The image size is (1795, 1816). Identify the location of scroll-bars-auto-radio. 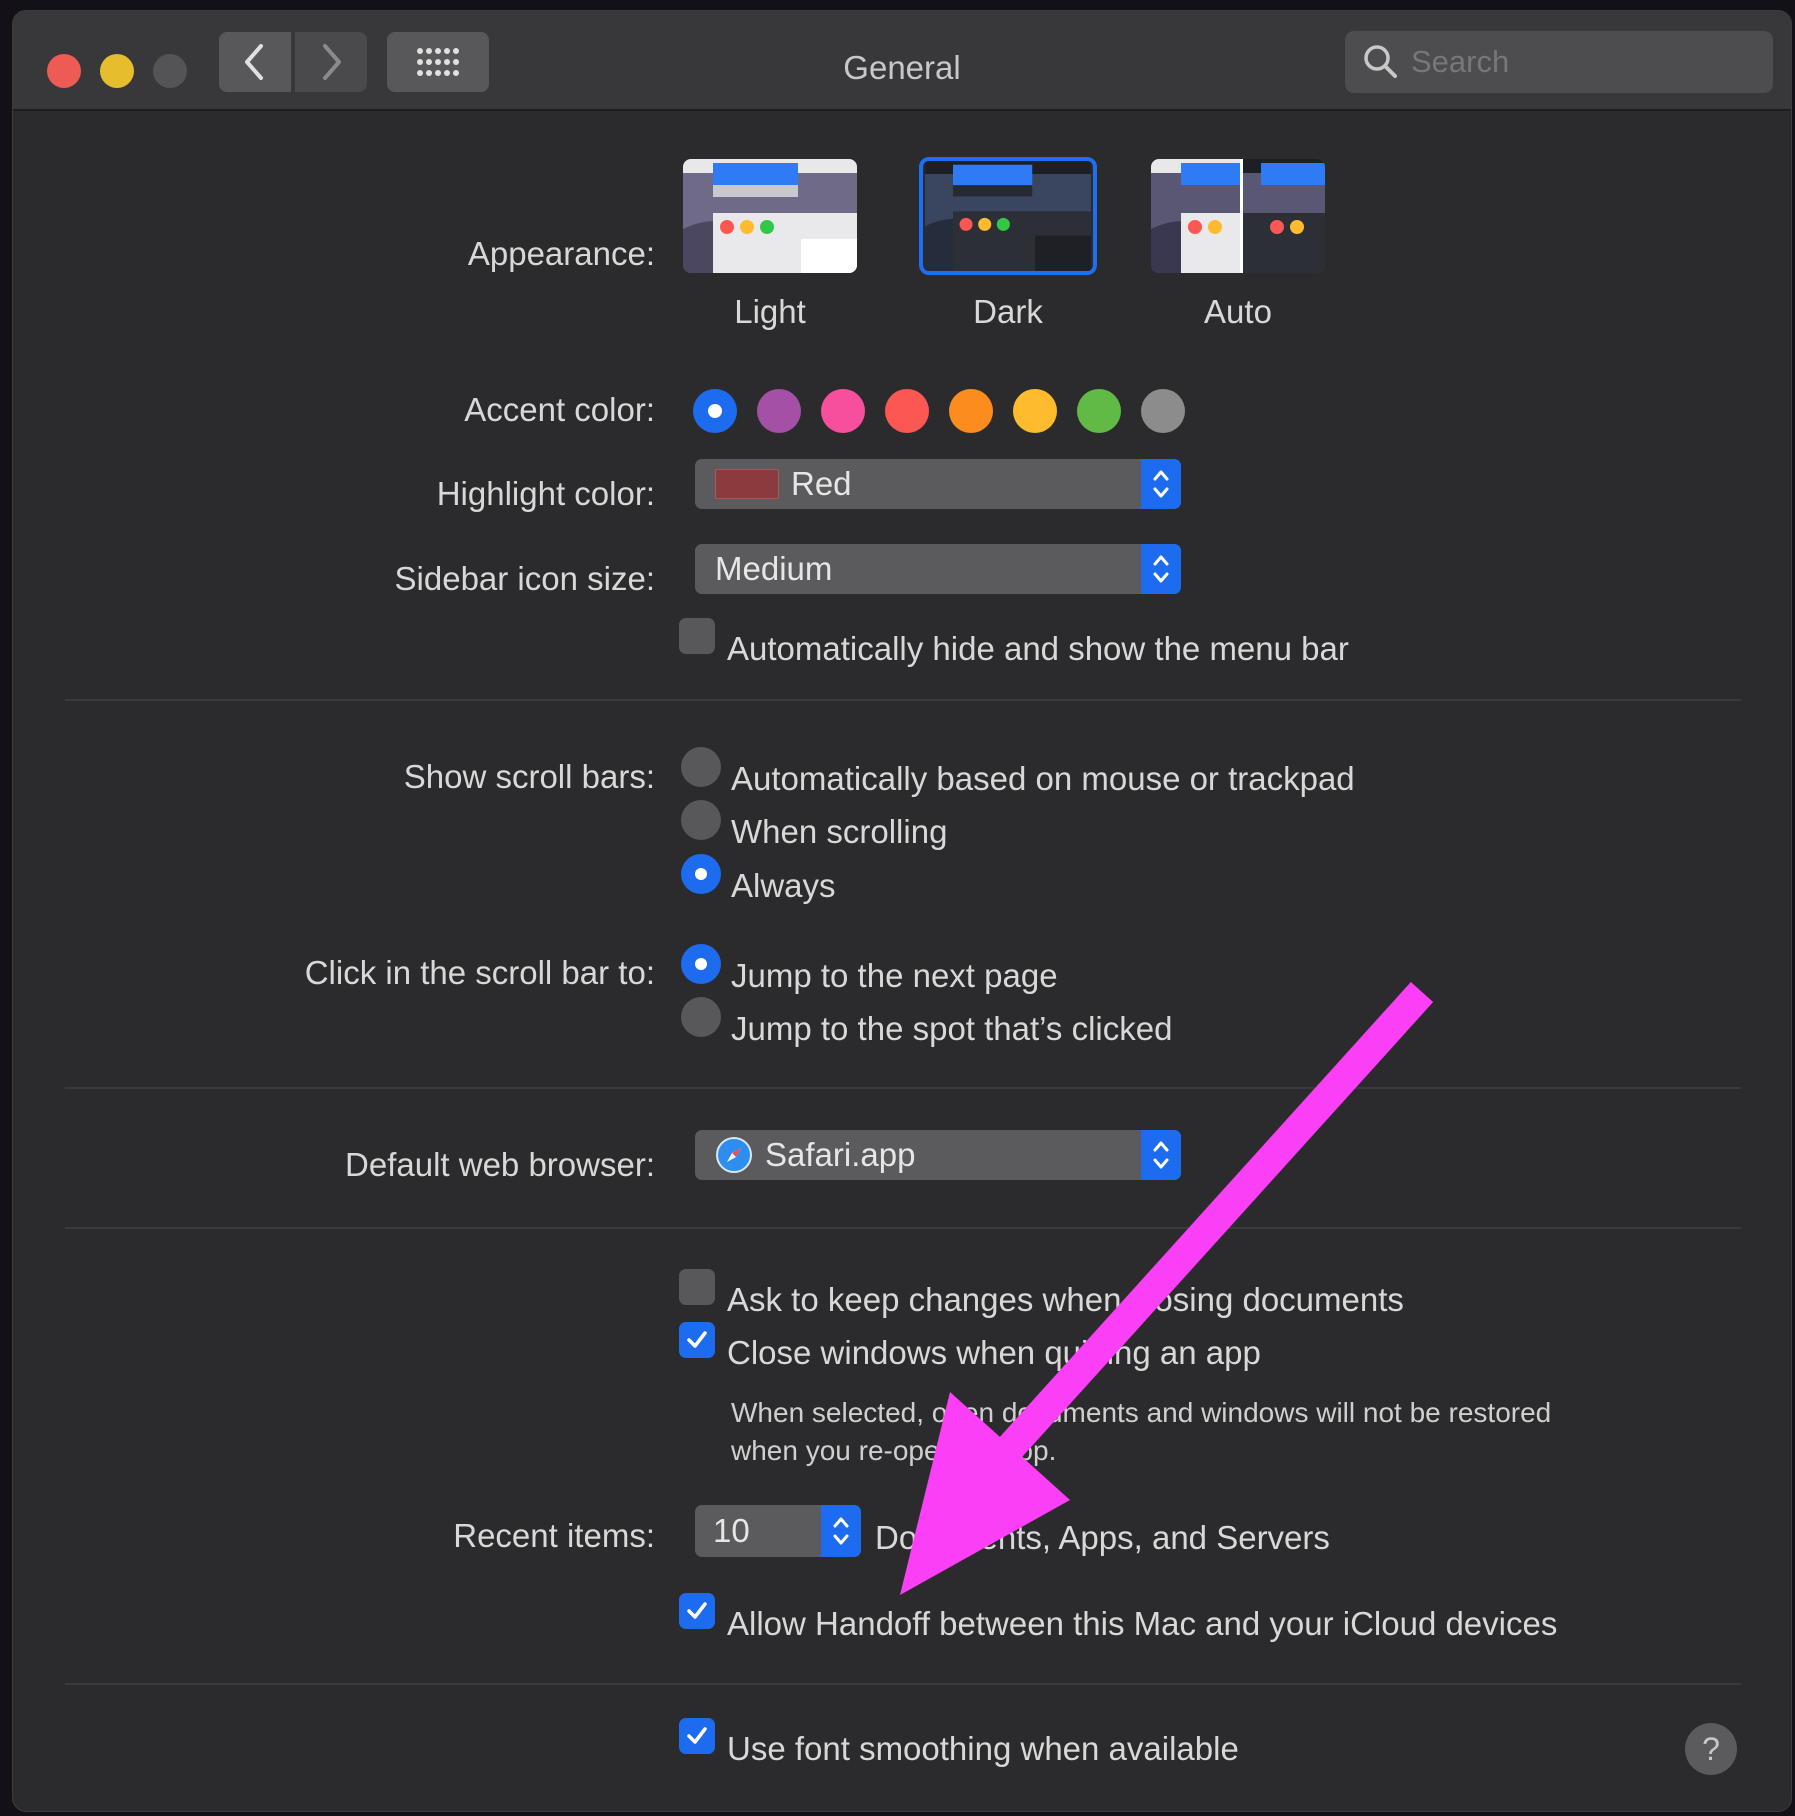
(701, 767).